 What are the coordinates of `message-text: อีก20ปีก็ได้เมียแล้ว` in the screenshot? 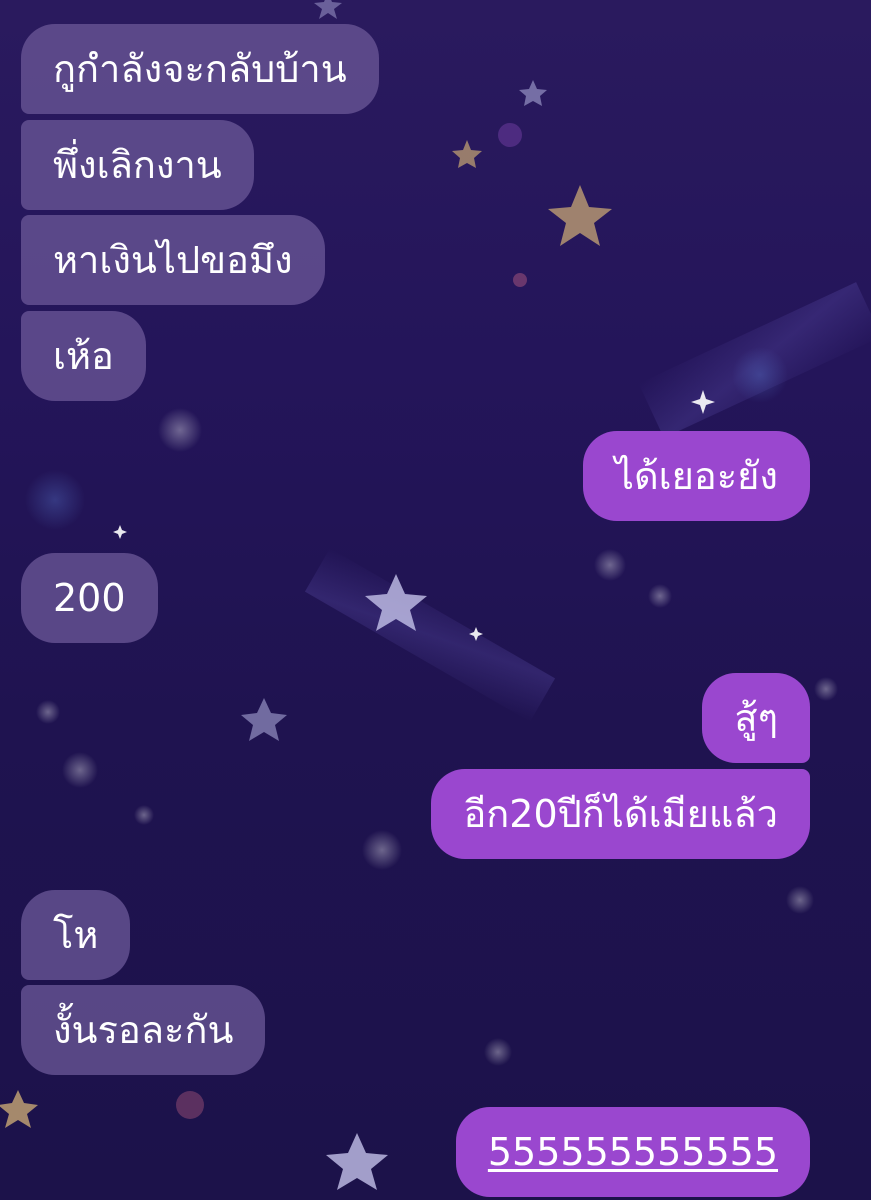 It's located at (620, 814).